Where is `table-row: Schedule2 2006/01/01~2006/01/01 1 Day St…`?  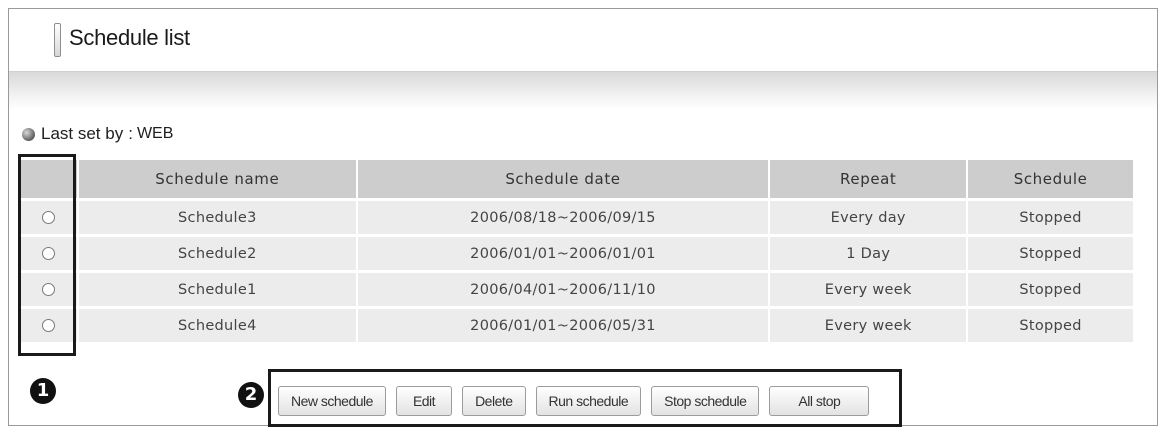
table-row: Schedule2 2006/01/01~2006/01/01 1 Day St… is located at coordinates (576, 253).